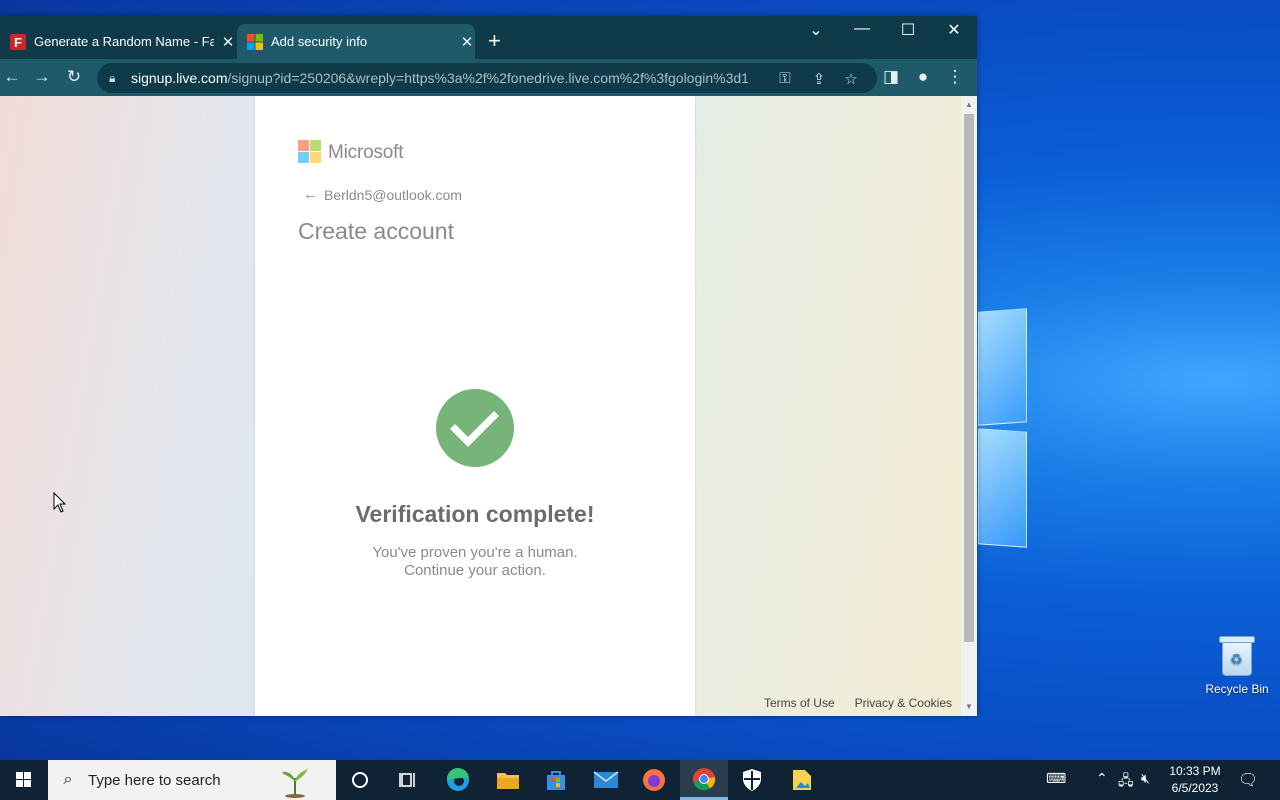 Image resolution: width=1280 pixels, height=800 pixels. I want to click on checkmark-icon, so click(475, 428).